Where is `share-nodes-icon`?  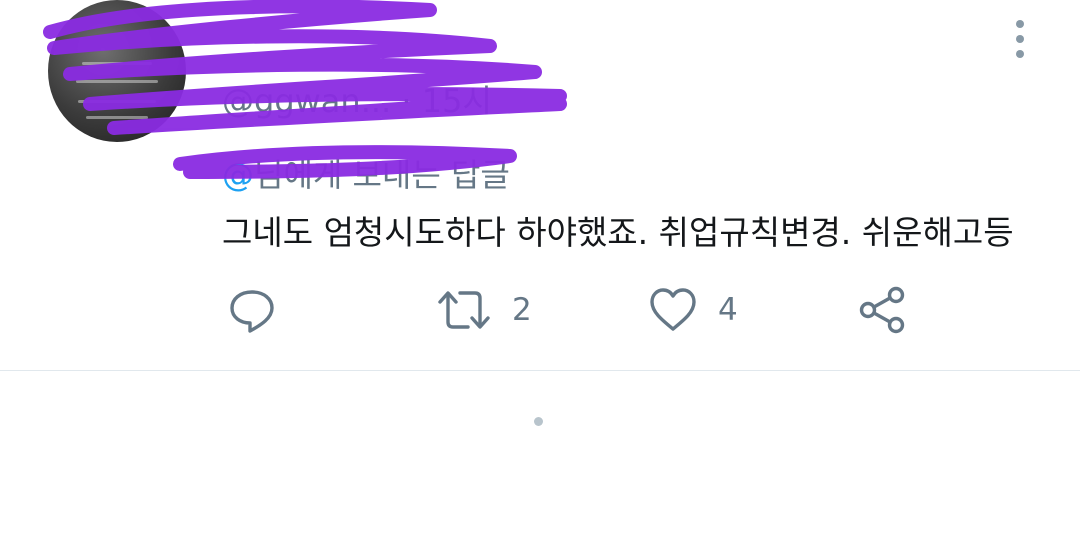
share-nodes-icon is located at coordinates (882, 310).